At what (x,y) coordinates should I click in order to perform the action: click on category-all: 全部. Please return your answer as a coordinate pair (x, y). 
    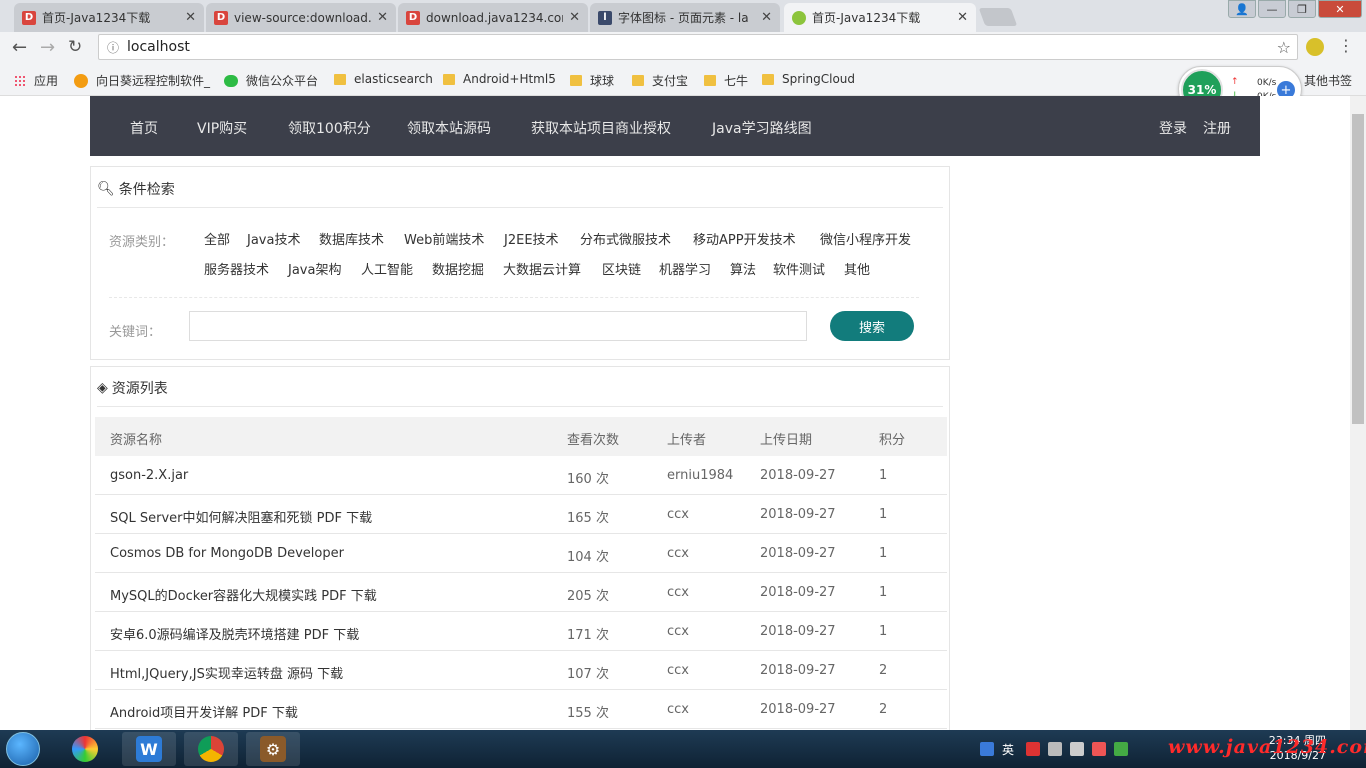
    Looking at the image, I should click on (217, 238).